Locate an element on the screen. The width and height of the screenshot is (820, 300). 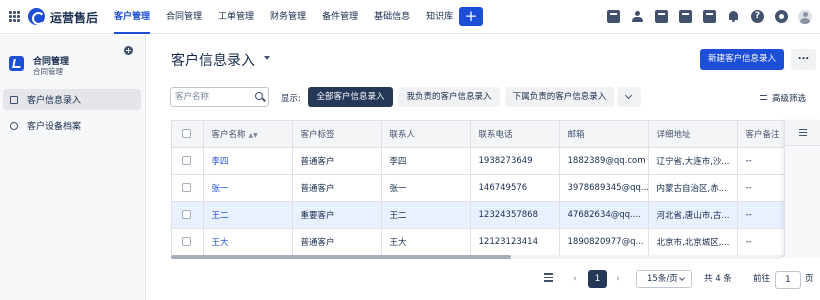
main-nav: 客户管理 合同管理 工单管理 财务管理 备件管理 基础信息 知识库 is located at coordinates (291, 17).